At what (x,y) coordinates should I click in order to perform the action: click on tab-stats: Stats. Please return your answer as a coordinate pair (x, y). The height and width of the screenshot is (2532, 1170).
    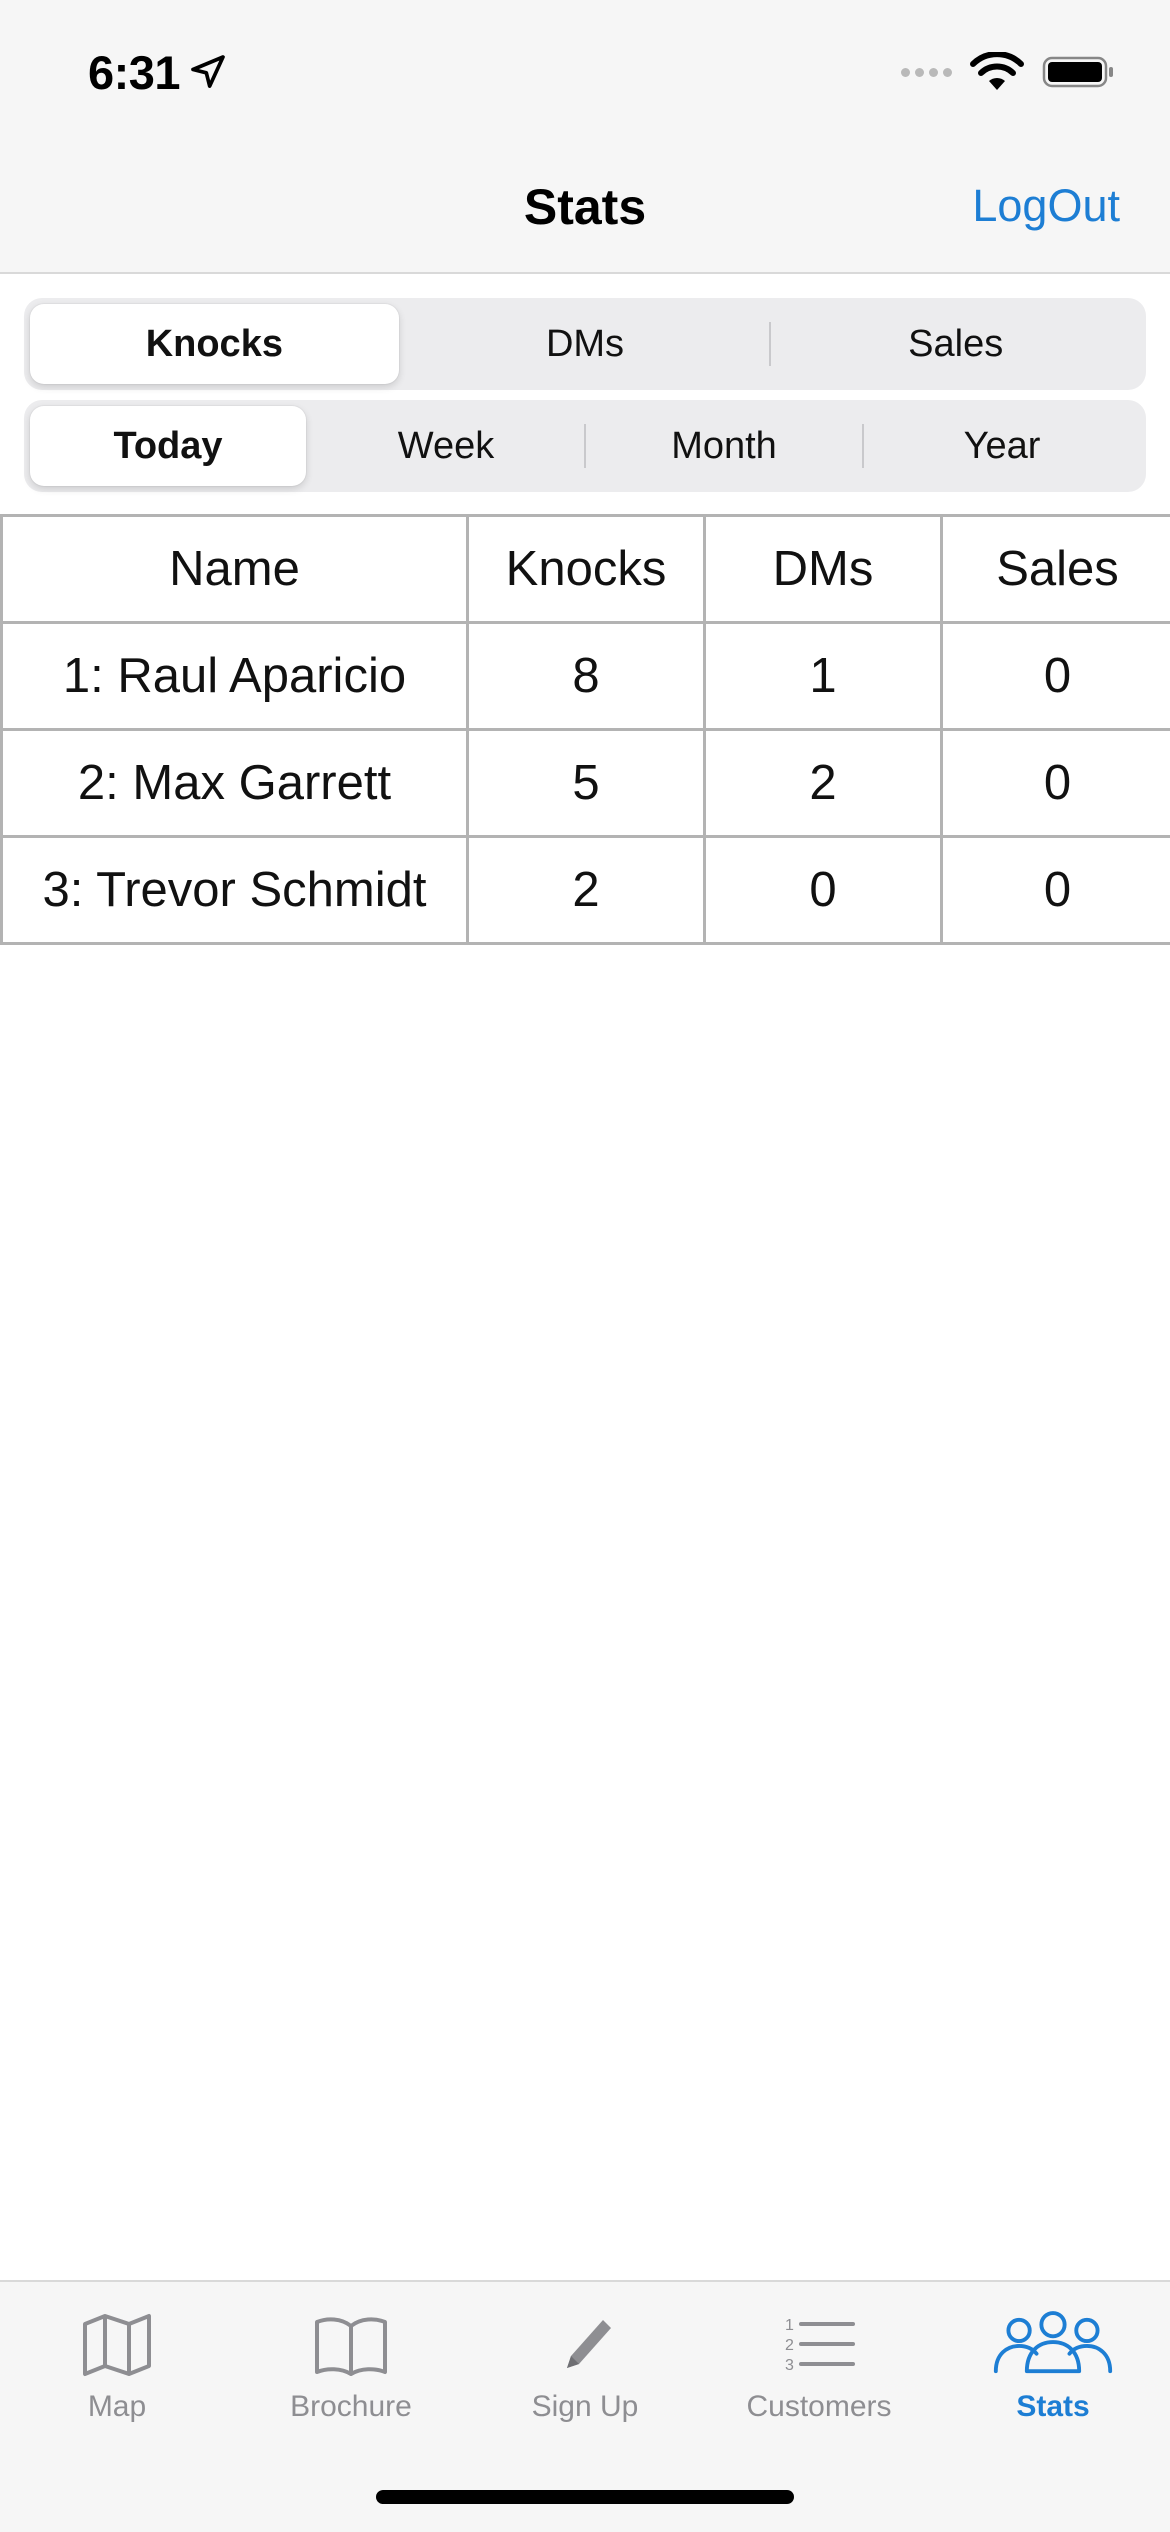
    Looking at the image, I should click on (1053, 2367).